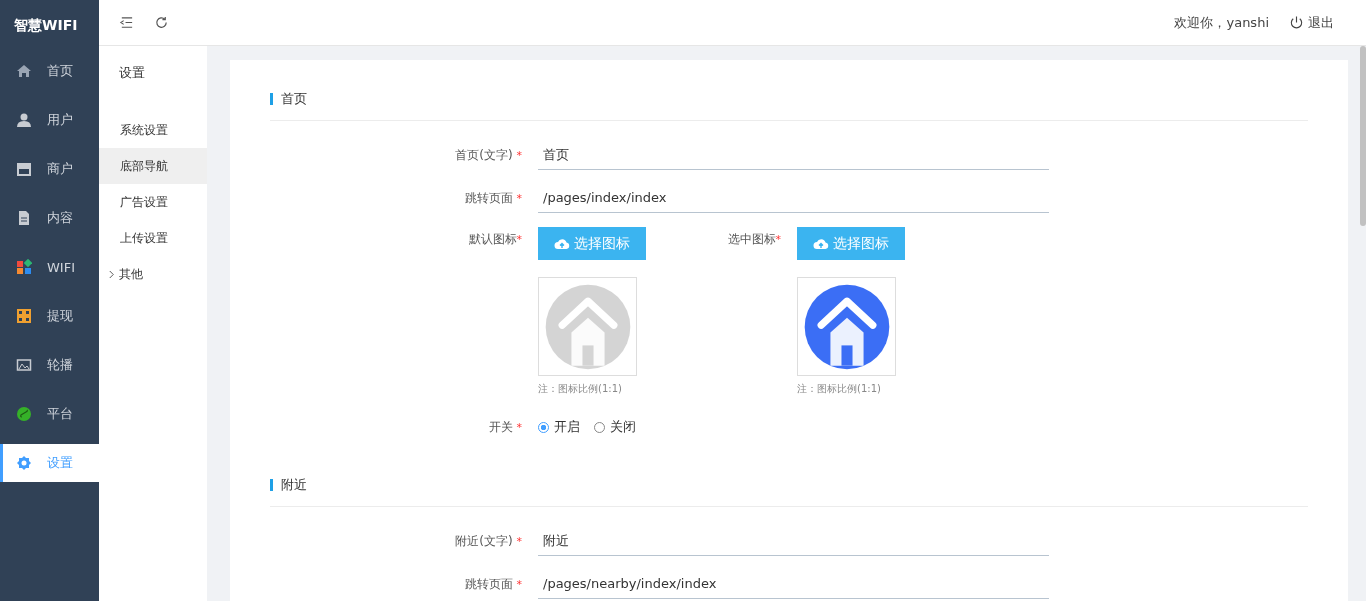  What do you see at coordinates (49, 218) in the screenshot?
I see `nav-item: 内容` at bounding box center [49, 218].